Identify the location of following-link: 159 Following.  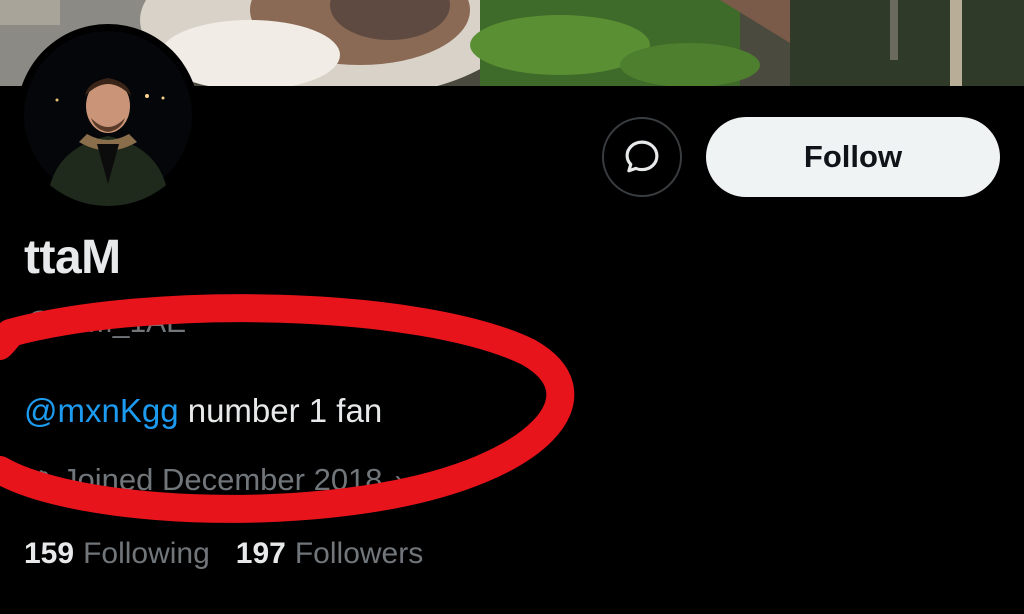
(117, 554).